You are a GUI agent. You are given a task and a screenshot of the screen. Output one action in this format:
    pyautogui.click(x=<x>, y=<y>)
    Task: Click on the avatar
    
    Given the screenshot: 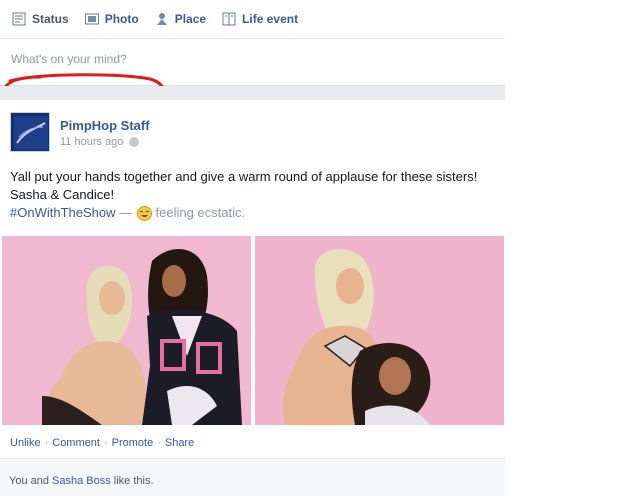 What is the action you would take?
    pyautogui.click(x=30, y=132)
    